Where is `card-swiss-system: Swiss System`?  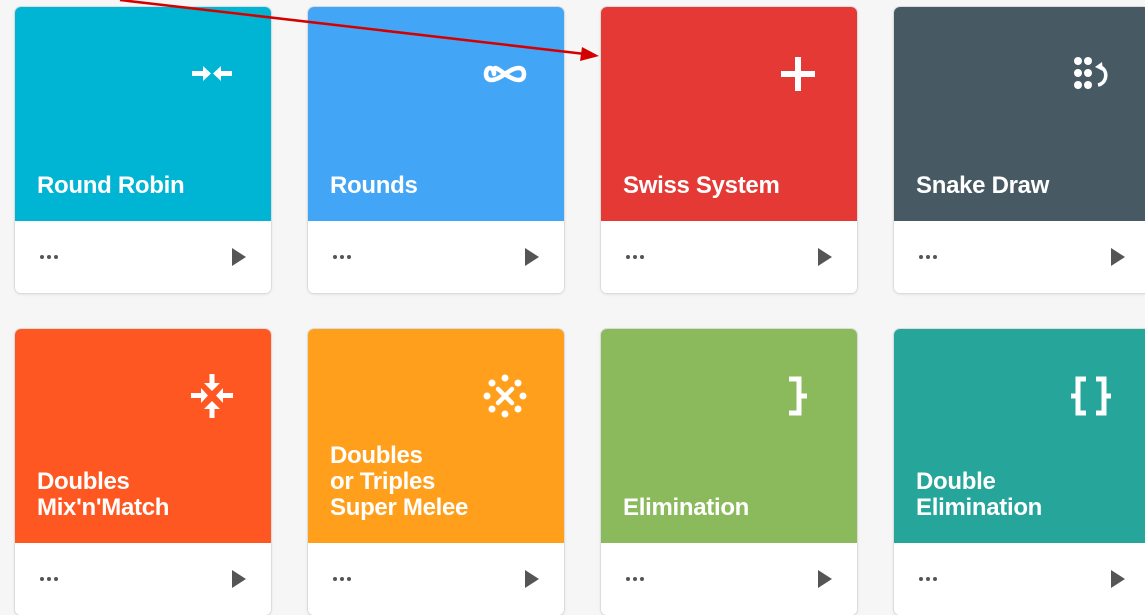
card-swiss-system: Swiss System is located at coordinates (729, 150).